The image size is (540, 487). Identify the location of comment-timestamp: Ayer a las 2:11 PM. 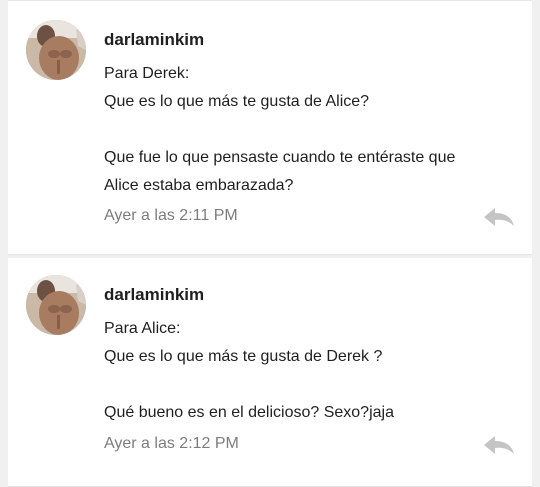
(171, 215).